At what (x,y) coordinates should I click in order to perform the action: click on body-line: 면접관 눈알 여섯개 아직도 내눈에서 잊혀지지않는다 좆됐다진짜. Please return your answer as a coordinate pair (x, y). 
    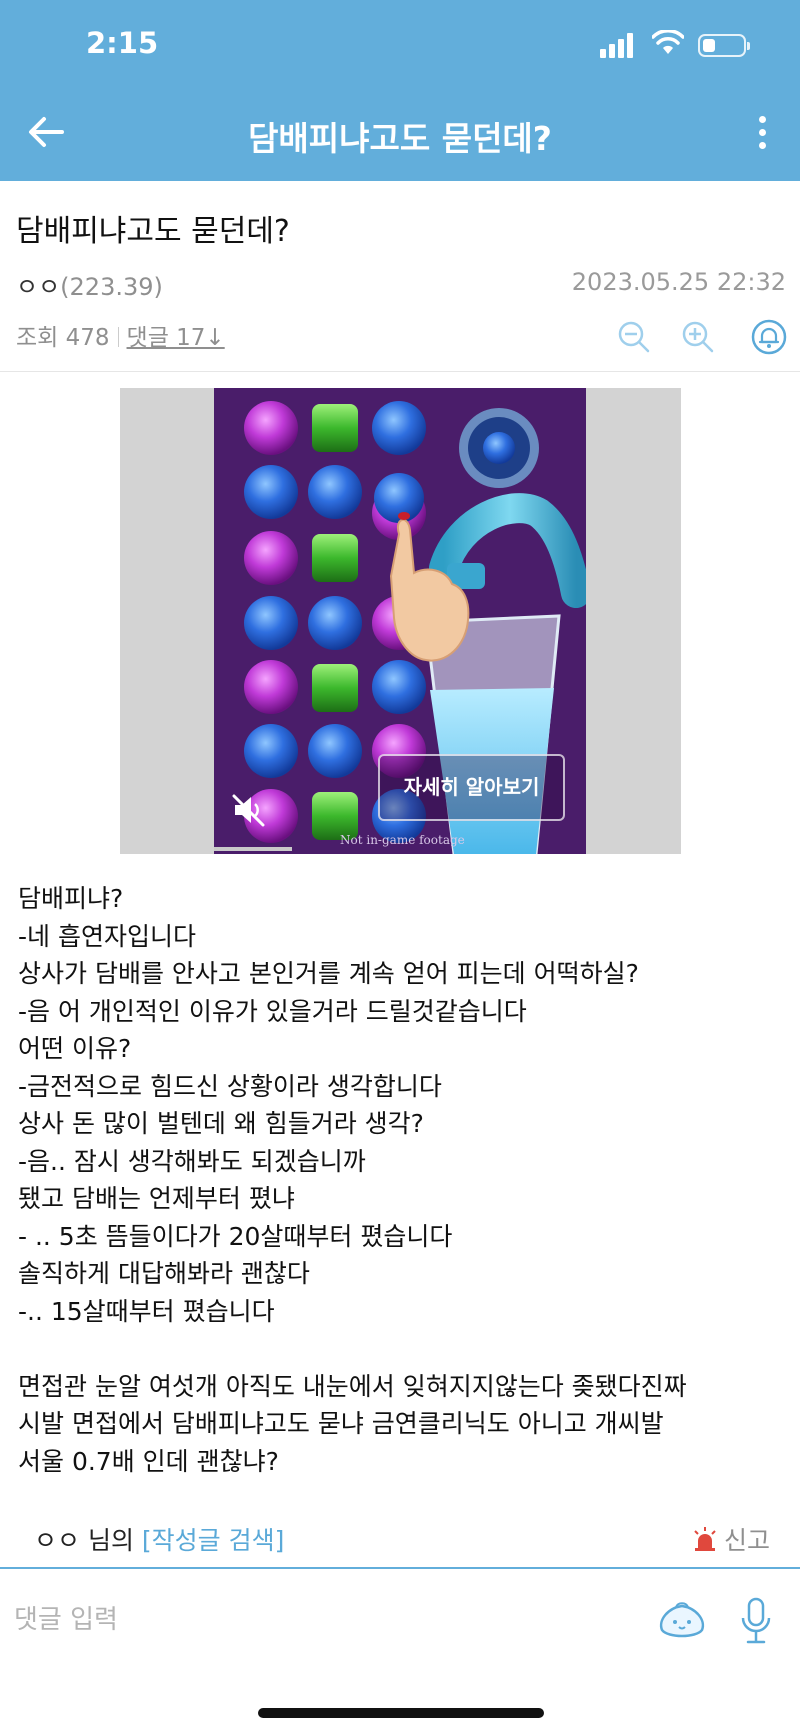
    Looking at the image, I should click on (352, 1386).